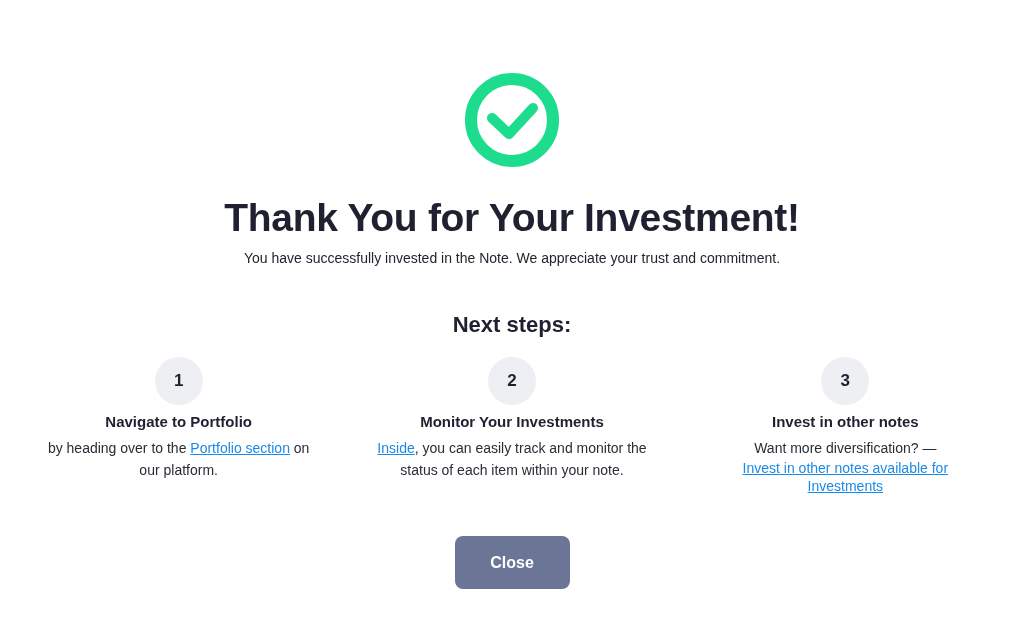 This screenshot has width=1024, height=631. What do you see at coordinates (240, 448) in the screenshot?
I see `text-link: Portfolio section` at bounding box center [240, 448].